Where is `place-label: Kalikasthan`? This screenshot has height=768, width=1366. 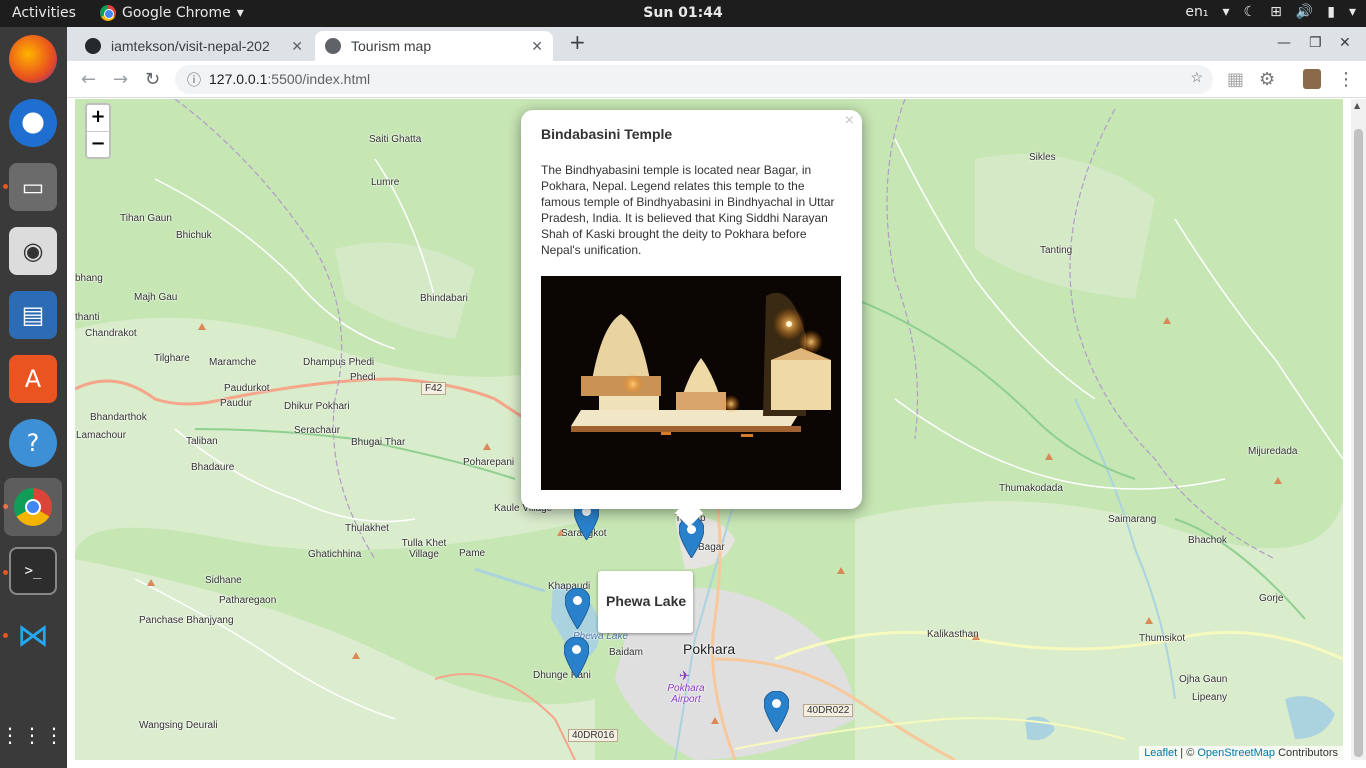
place-label: Kalikasthan is located at coordinates (953, 634).